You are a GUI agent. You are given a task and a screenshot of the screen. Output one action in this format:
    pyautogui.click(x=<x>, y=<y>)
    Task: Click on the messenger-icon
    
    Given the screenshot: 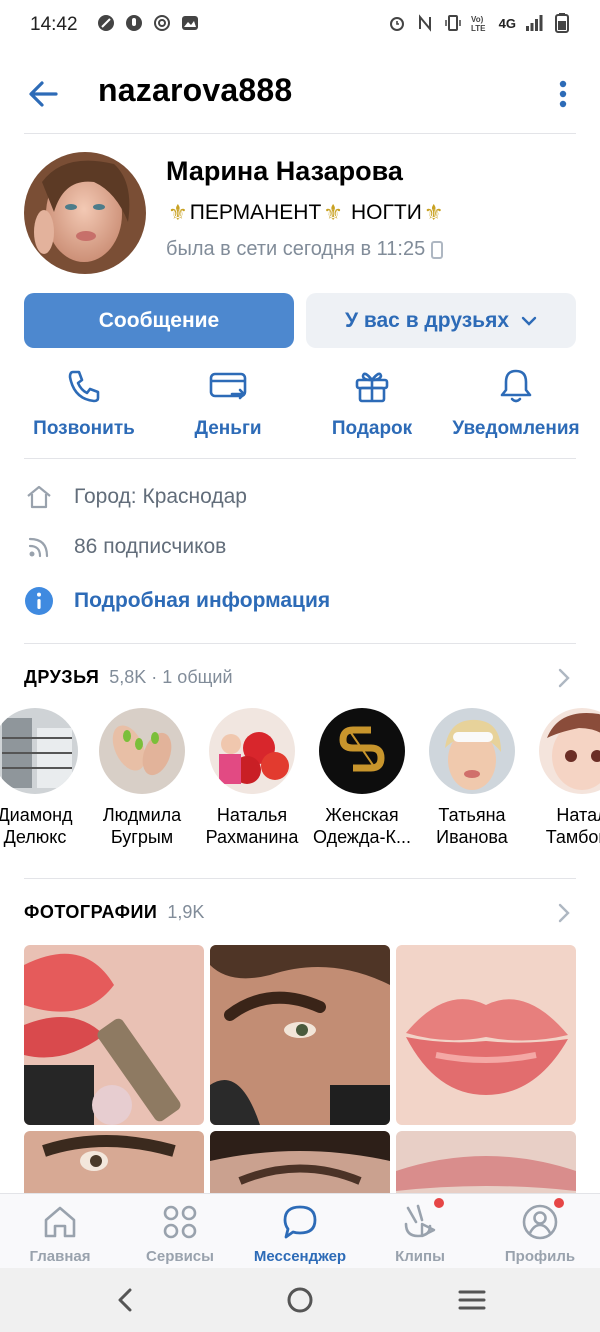 What is the action you would take?
    pyautogui.click(x=300, y=1222)
    